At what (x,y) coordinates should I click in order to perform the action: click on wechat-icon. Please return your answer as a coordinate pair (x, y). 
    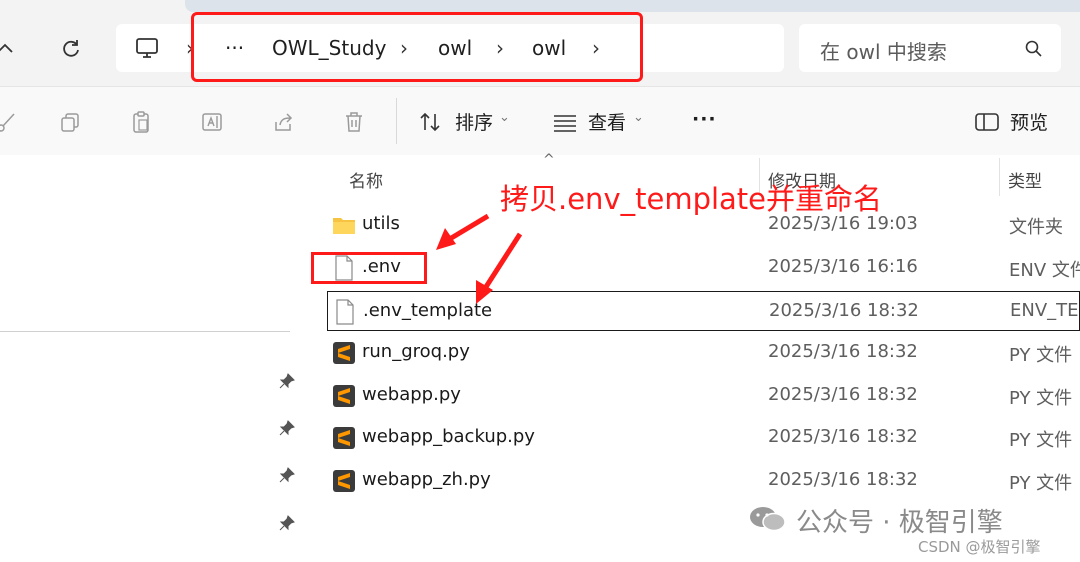
    Looking at the image, I should click on (768, 519).